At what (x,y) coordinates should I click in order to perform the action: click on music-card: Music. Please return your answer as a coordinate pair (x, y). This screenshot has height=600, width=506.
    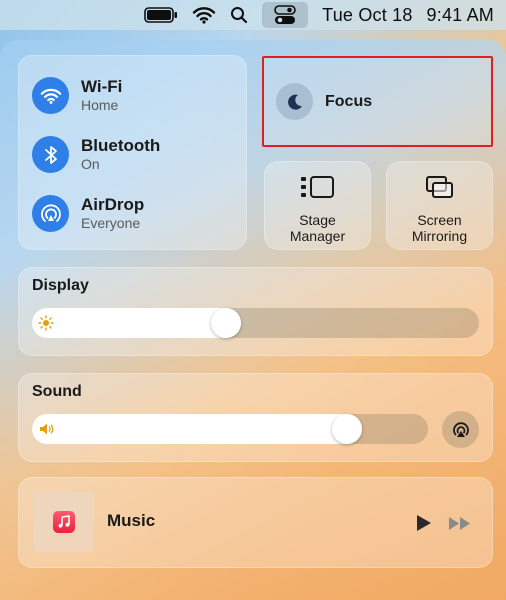
    Looking at the image, I should click on (255, 522).